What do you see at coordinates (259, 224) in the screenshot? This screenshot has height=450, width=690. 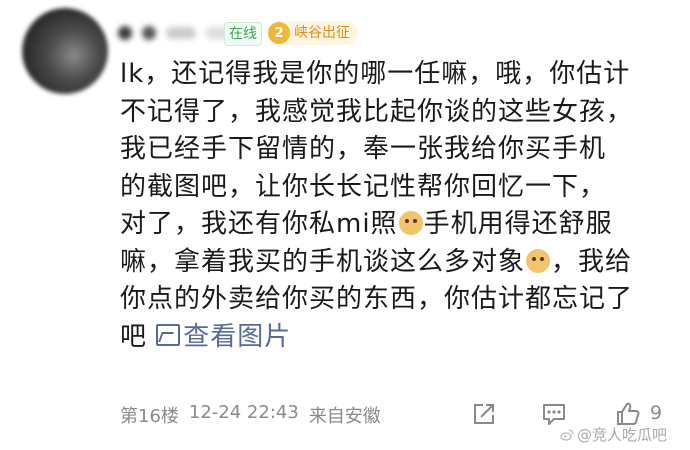 I see `comment-text: 对了，我还有你私mi照` at bounding box center [259, 224].